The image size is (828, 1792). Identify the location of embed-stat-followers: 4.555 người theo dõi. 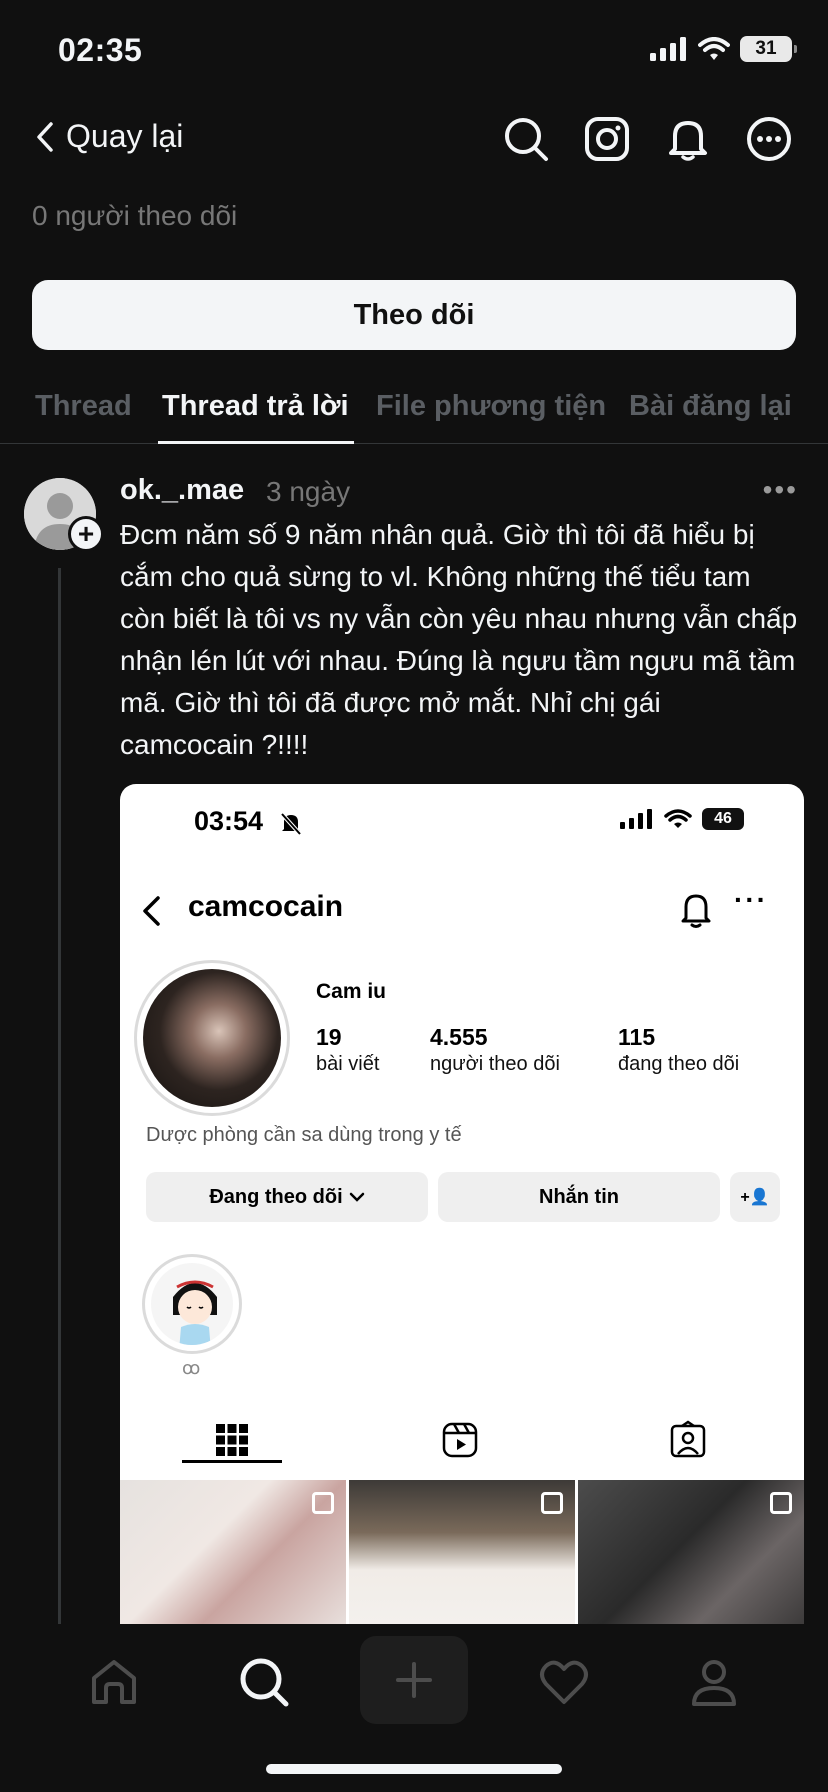
(495, 1049).